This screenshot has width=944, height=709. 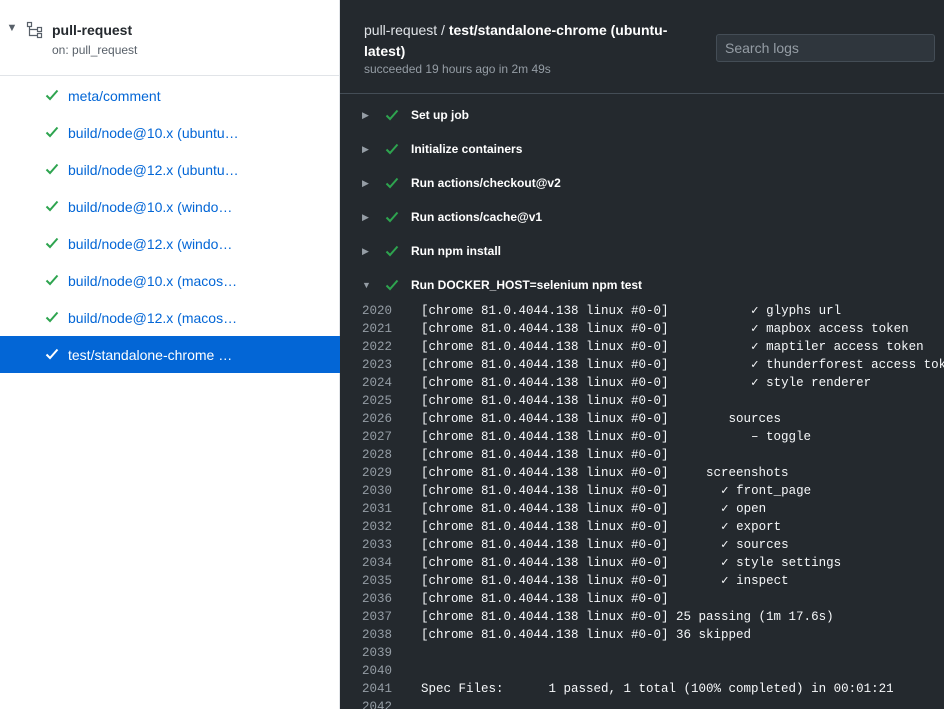 What do you see at coordinates (92, 30) in the screenshot?
I see `workflow-title: pull-request` at bounding box center [92, 30].